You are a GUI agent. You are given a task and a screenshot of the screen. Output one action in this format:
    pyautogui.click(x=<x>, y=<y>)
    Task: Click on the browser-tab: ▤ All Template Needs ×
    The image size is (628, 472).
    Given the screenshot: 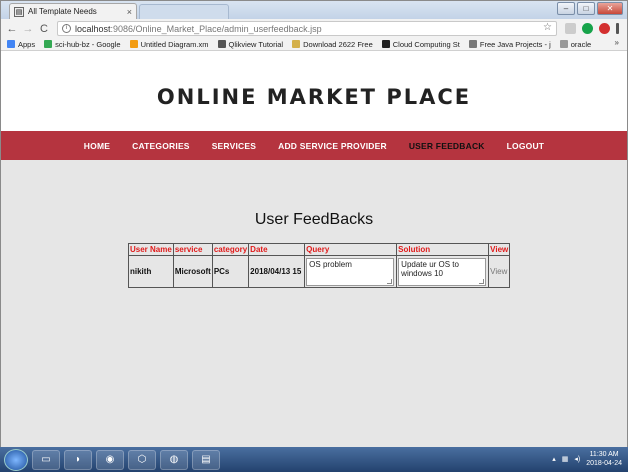 What is the action you would take?
    pyautogui.click(x=73, y=11)
    